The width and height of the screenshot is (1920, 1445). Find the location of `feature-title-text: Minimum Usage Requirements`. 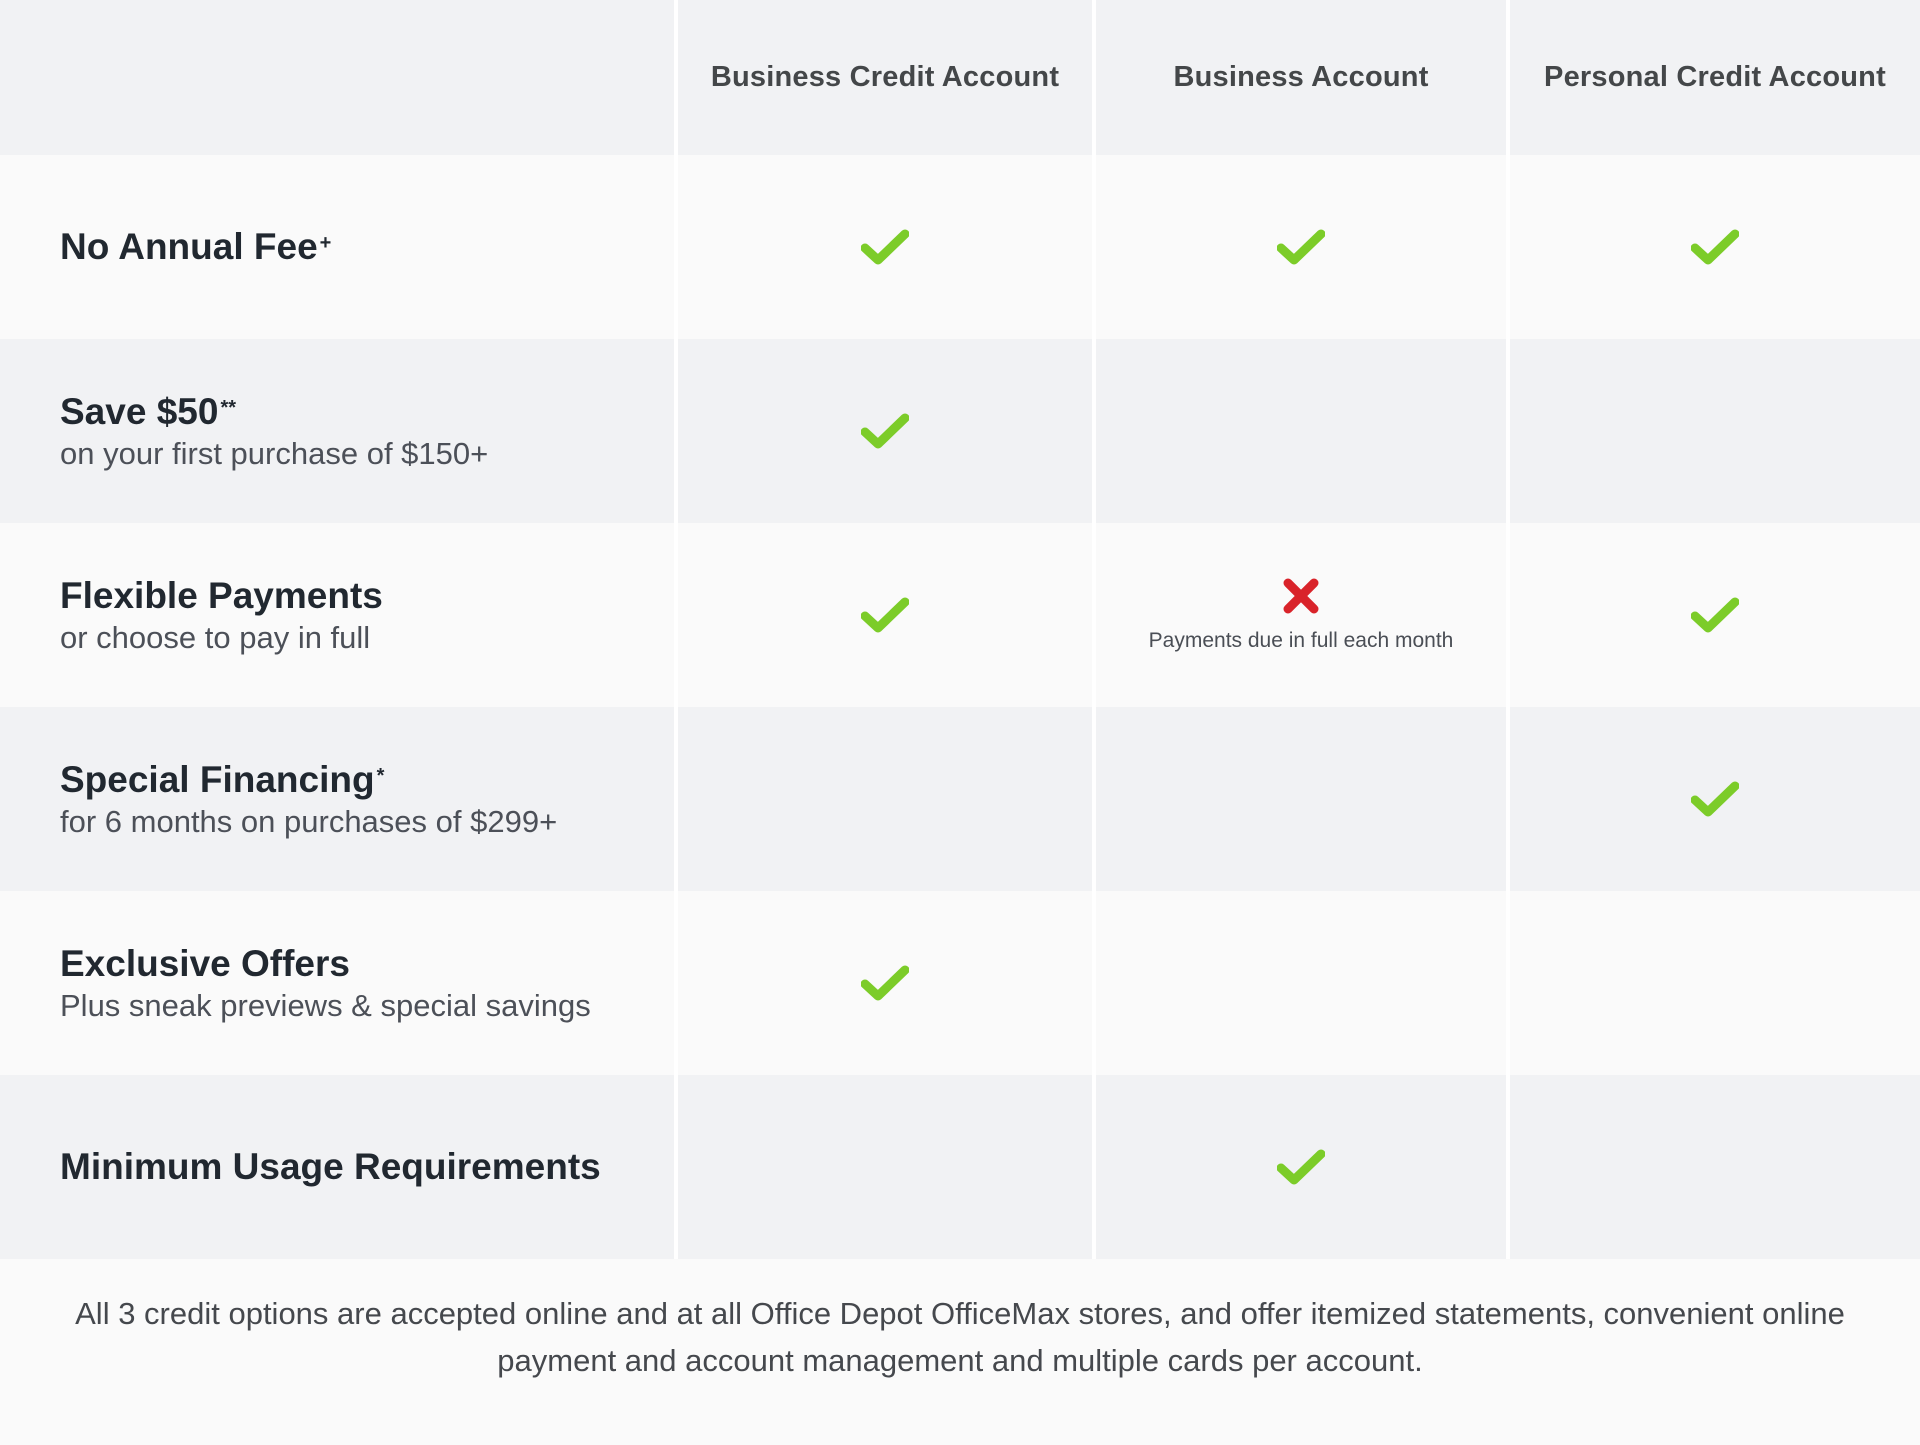

feature-title-text: Minimum Usage Requirements is located at coordinates (330, 1166).